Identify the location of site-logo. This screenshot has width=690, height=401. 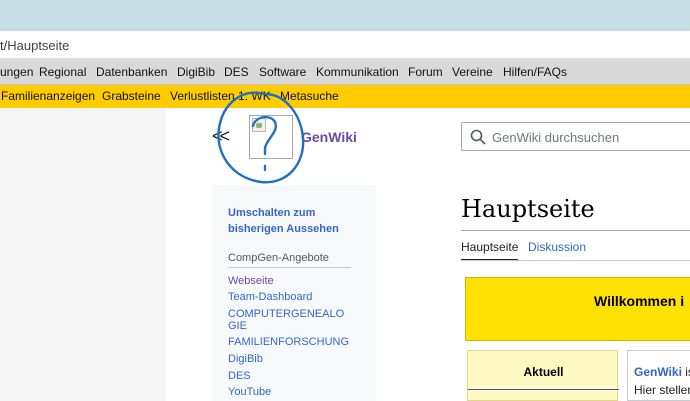
(271, 137).